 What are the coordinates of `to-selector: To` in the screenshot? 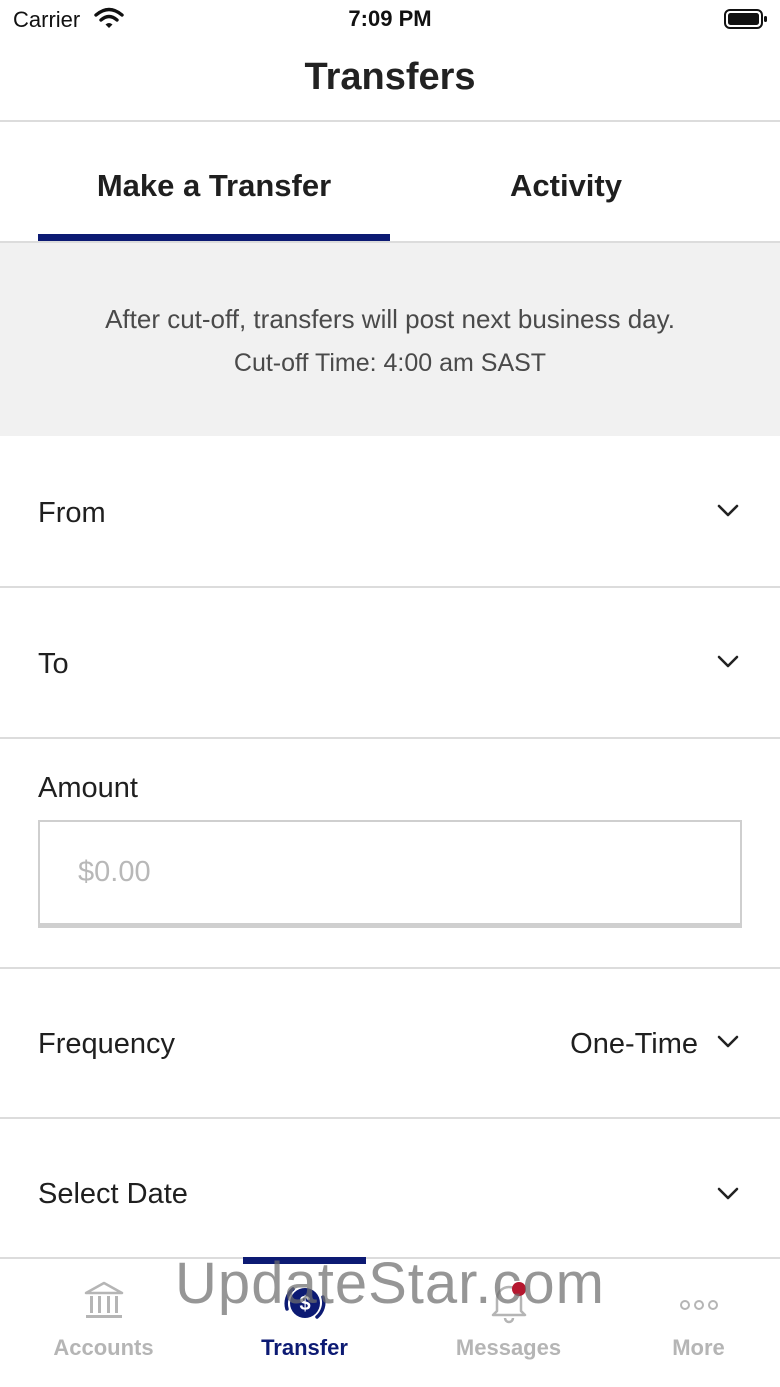 It's located at (390, 663).